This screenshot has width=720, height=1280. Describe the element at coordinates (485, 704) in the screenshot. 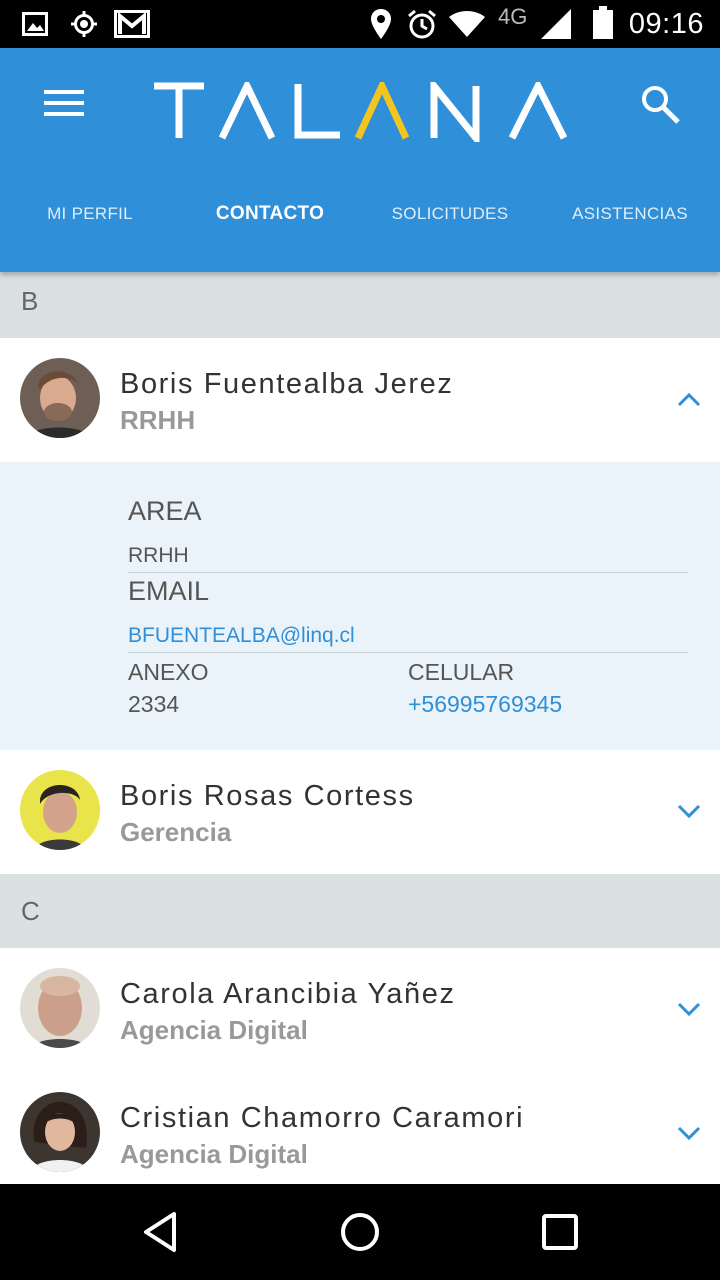

I see `celular-link: +56995769345` at that location.